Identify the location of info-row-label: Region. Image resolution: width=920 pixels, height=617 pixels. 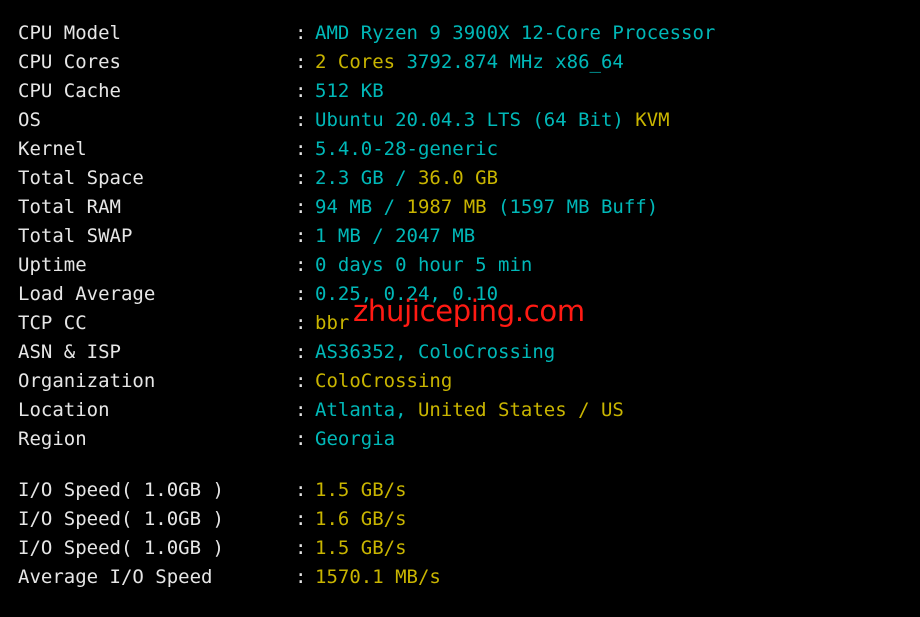
(52, 439).